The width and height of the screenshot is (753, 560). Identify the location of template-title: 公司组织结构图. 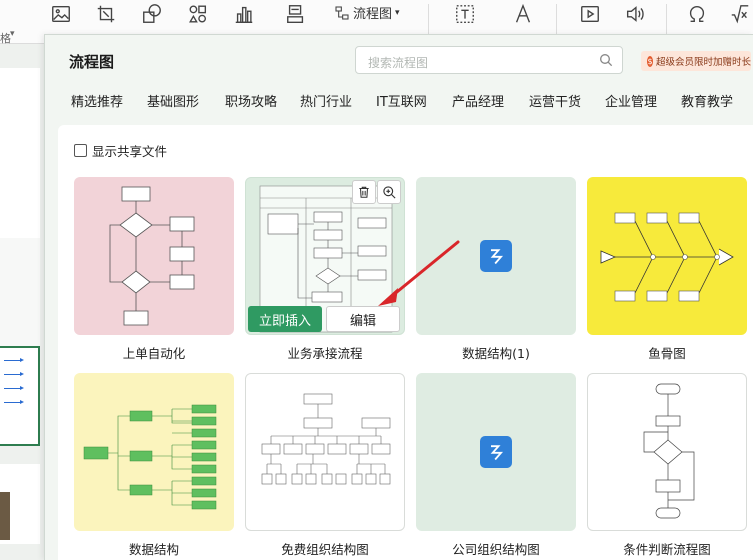
(496, 549).